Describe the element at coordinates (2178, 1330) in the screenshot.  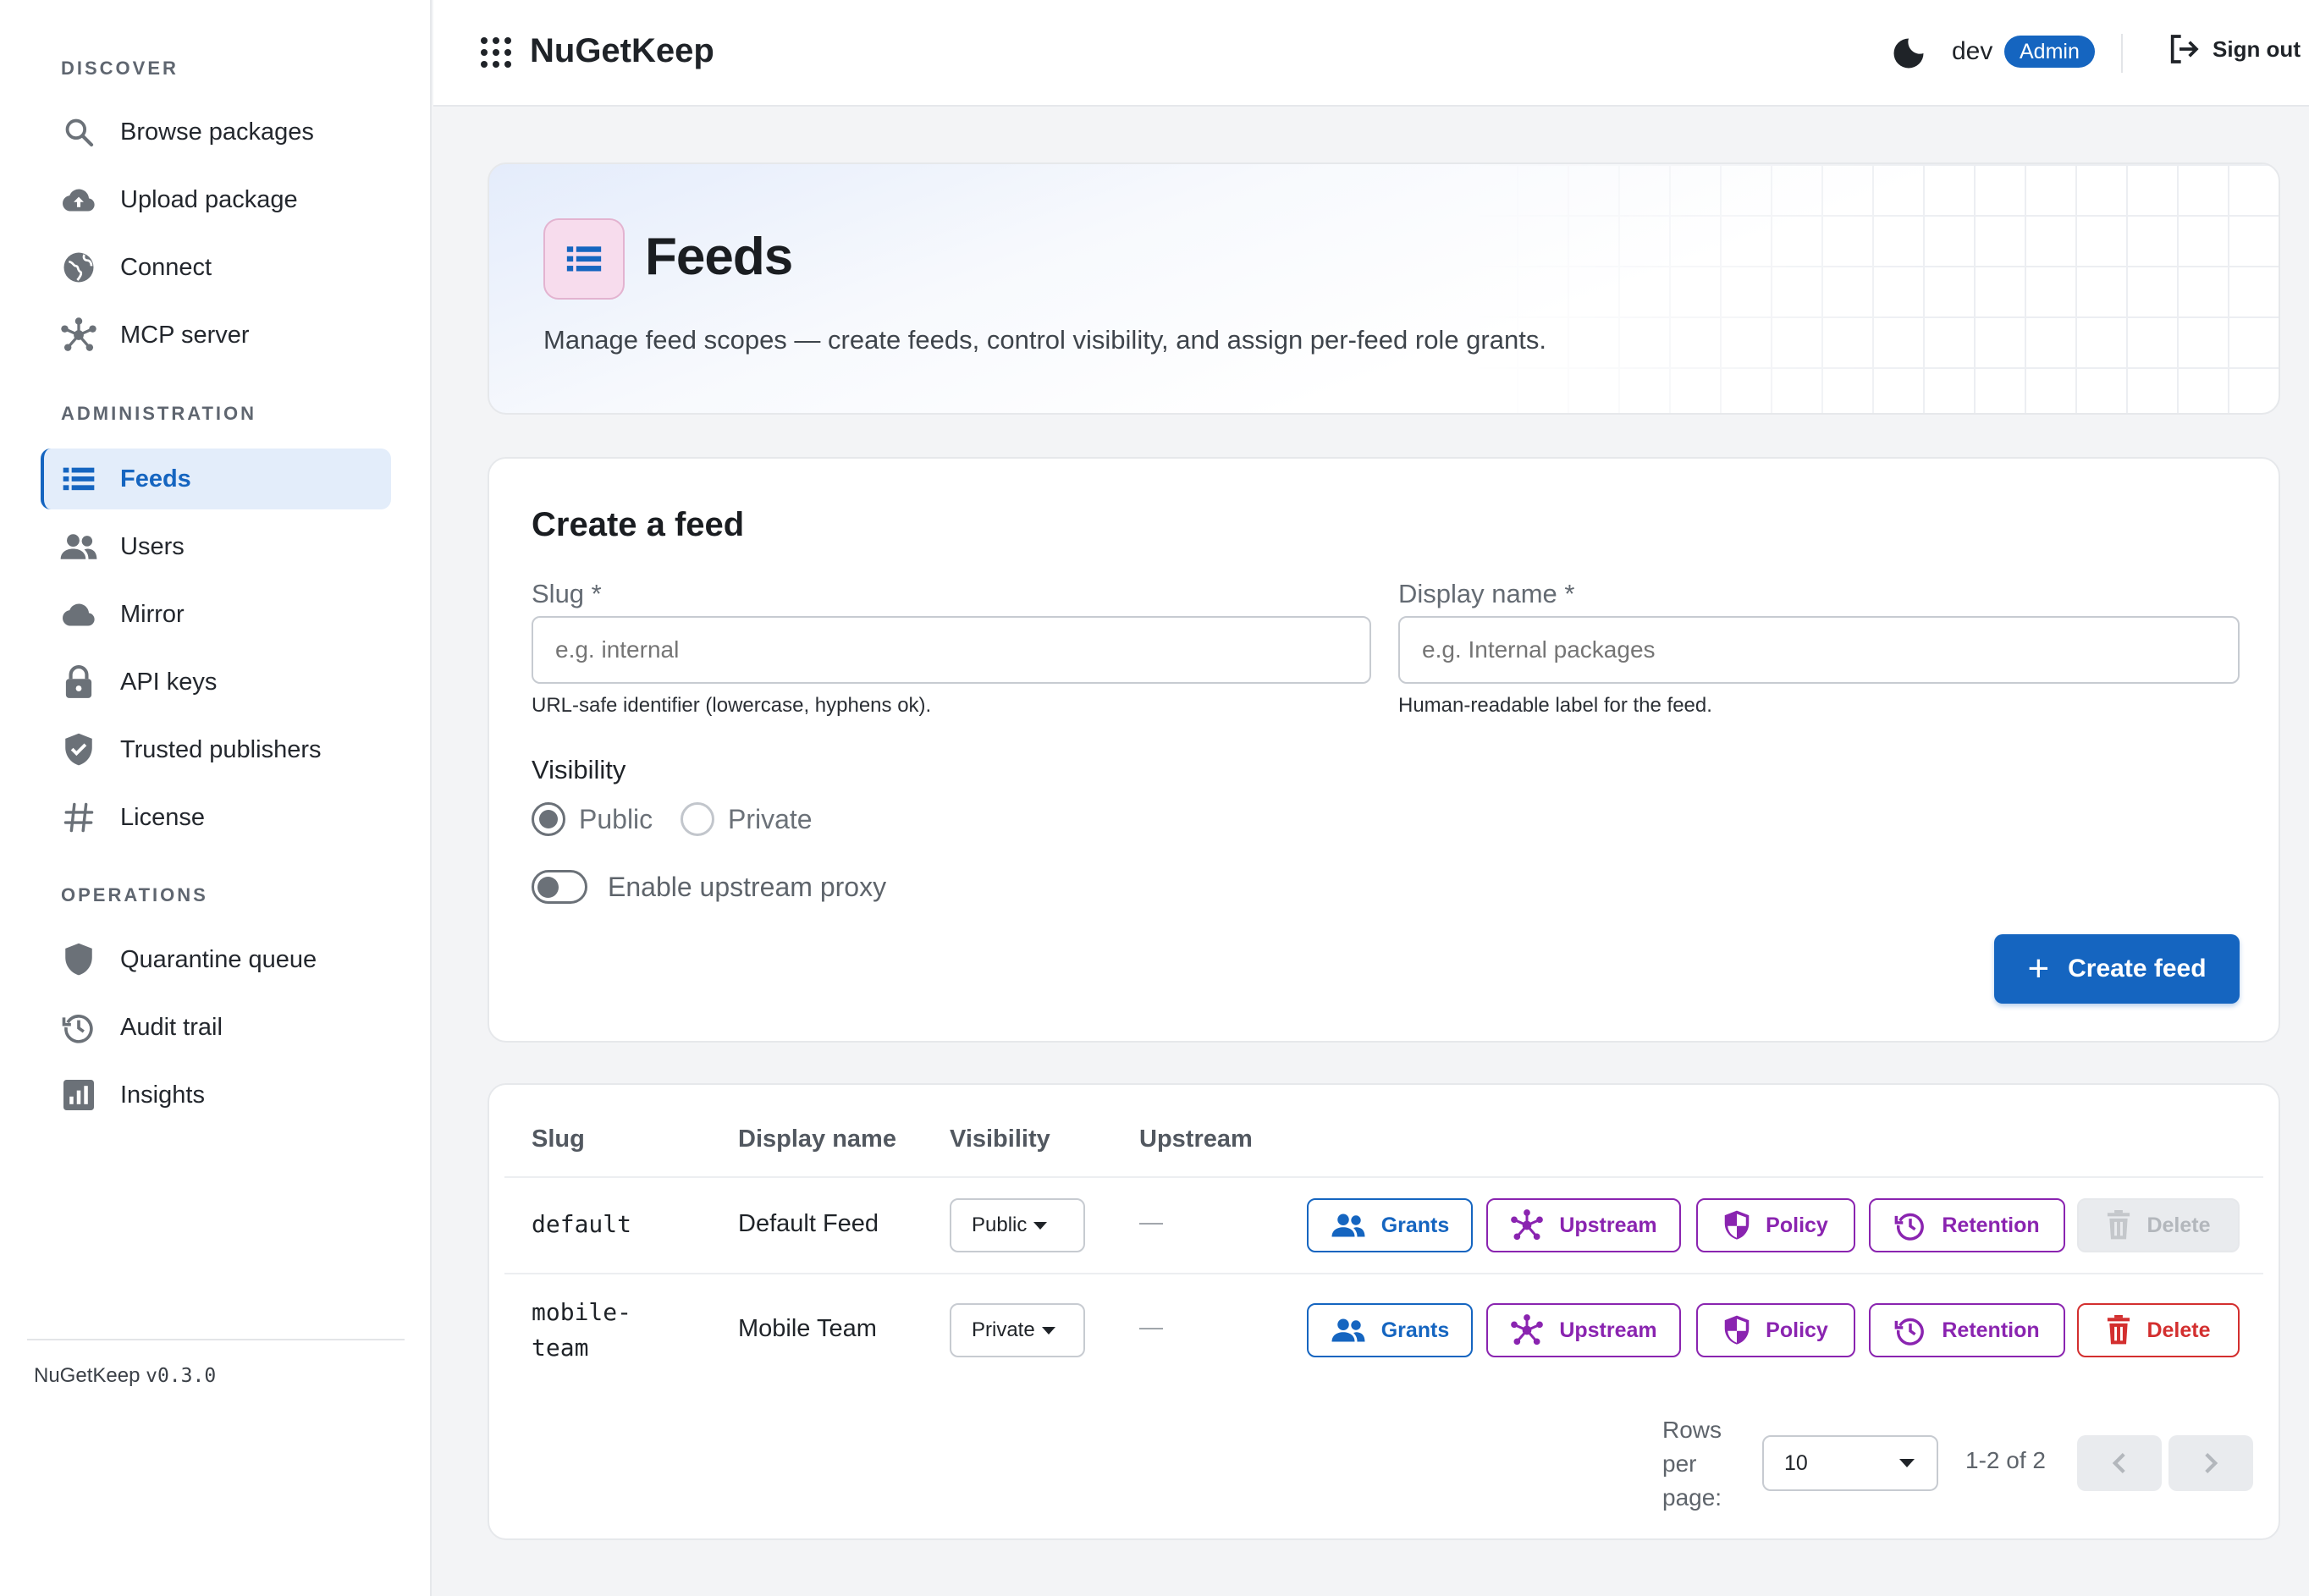
I see `delete-label: Delete` at that location.